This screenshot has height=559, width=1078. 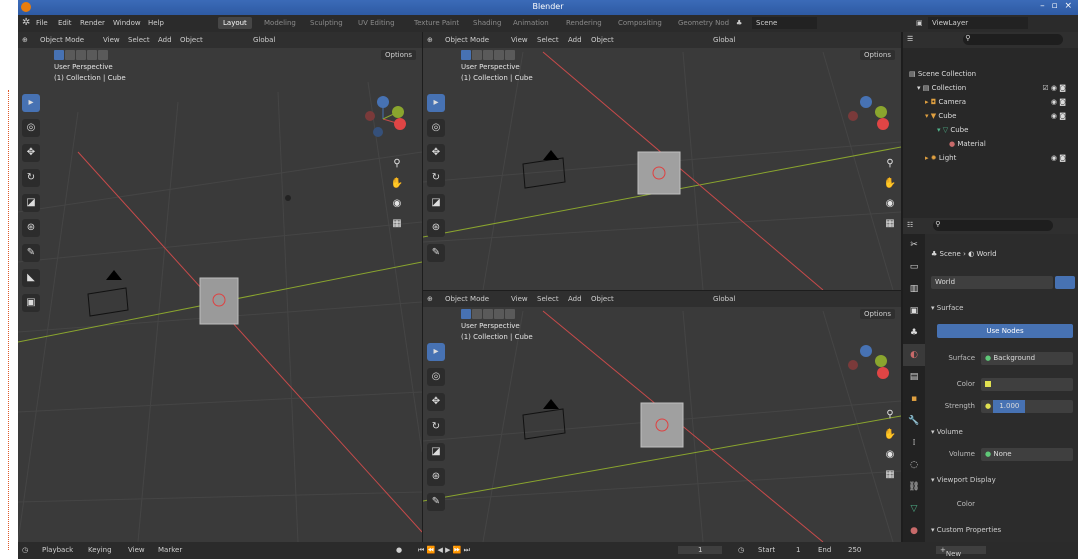 I want to click on data-tab-icon: ▽, so click(x=914, y=509).